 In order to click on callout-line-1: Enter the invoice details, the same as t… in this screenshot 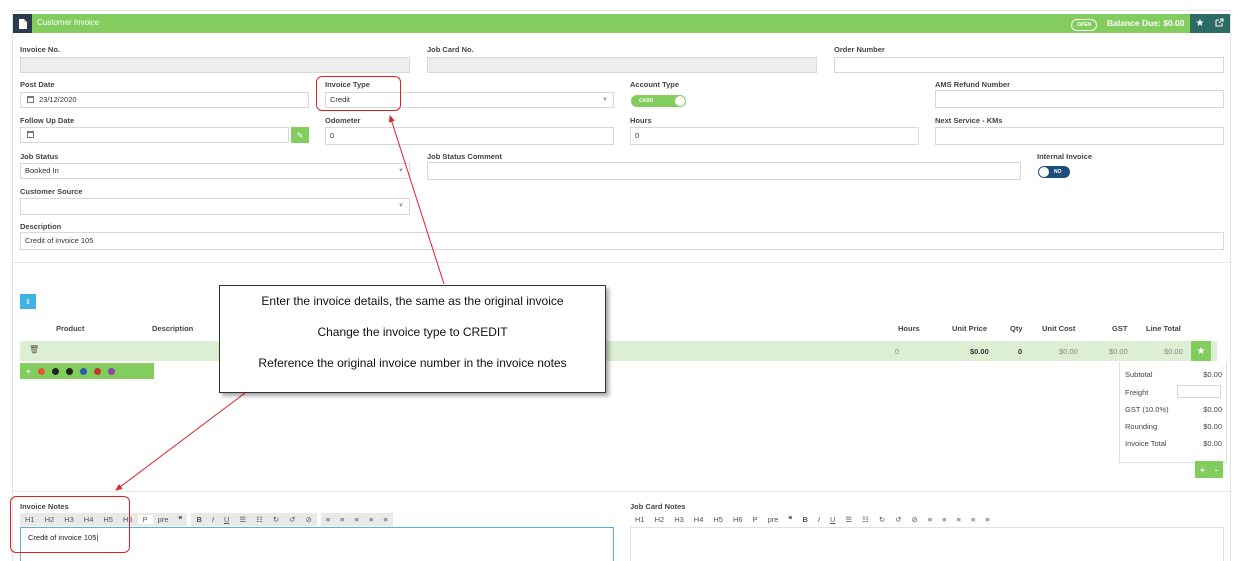, I will do `click(412, 301)`.